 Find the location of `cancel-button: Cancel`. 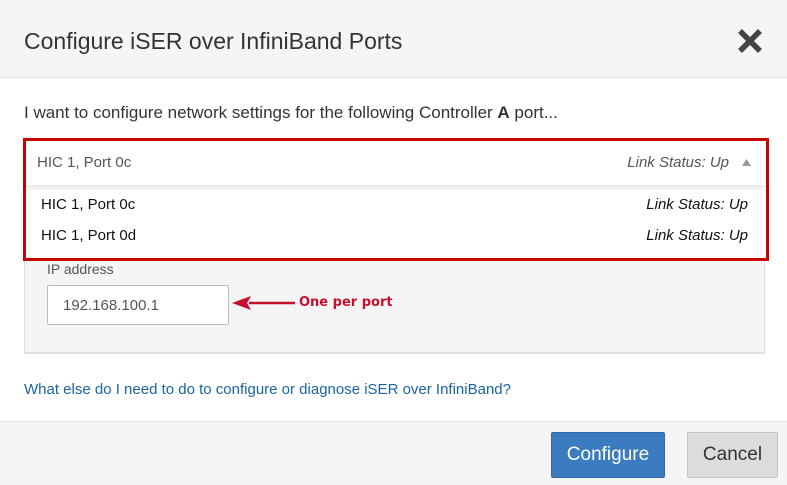

cancel-button: Cancel is located at coordinates (732, 455).